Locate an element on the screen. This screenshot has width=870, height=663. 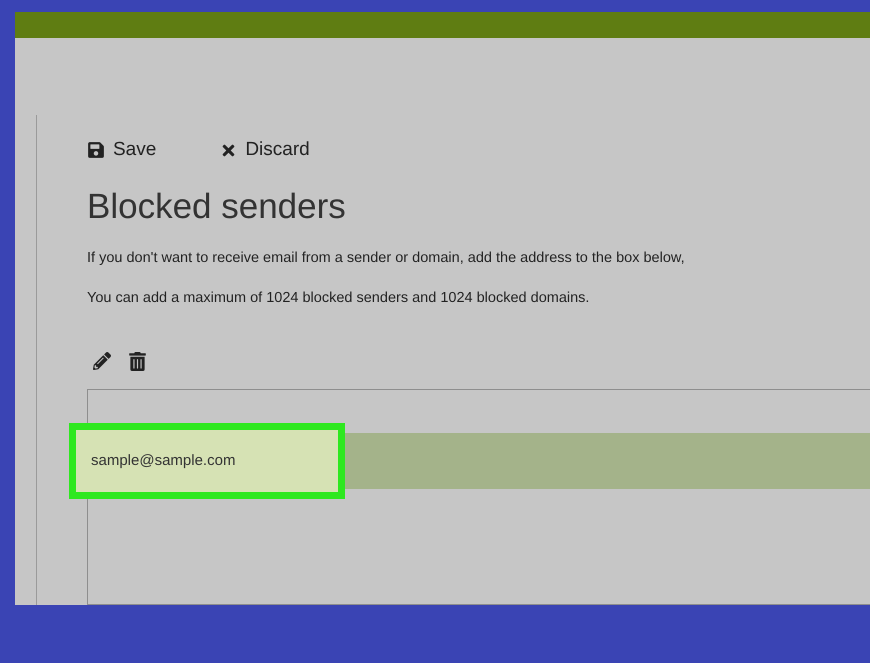
trash-icon is located at coordinates (137, 361).